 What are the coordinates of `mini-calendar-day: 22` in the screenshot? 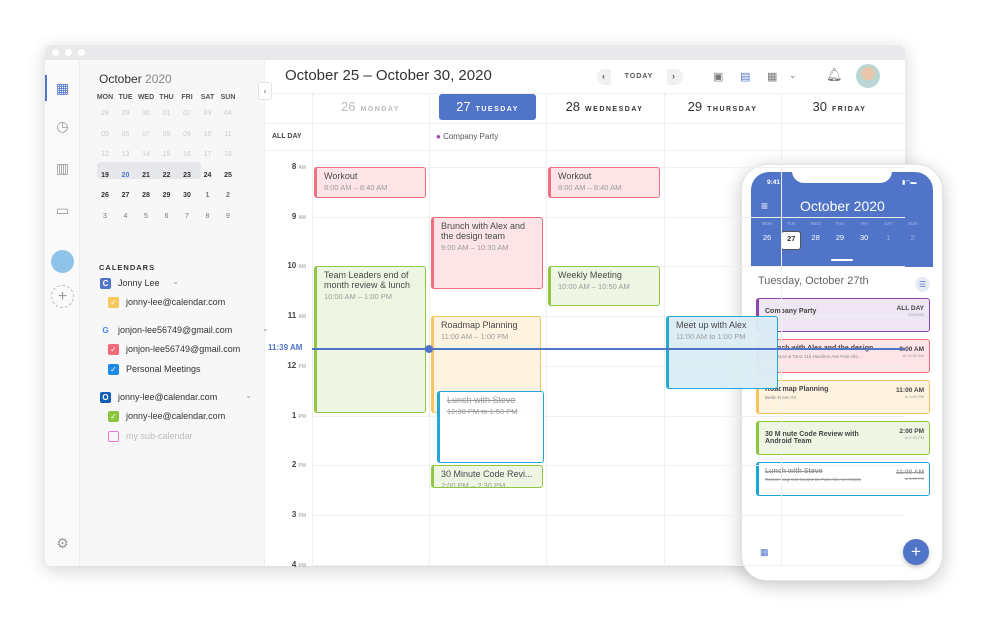 It's located at (167, 176).